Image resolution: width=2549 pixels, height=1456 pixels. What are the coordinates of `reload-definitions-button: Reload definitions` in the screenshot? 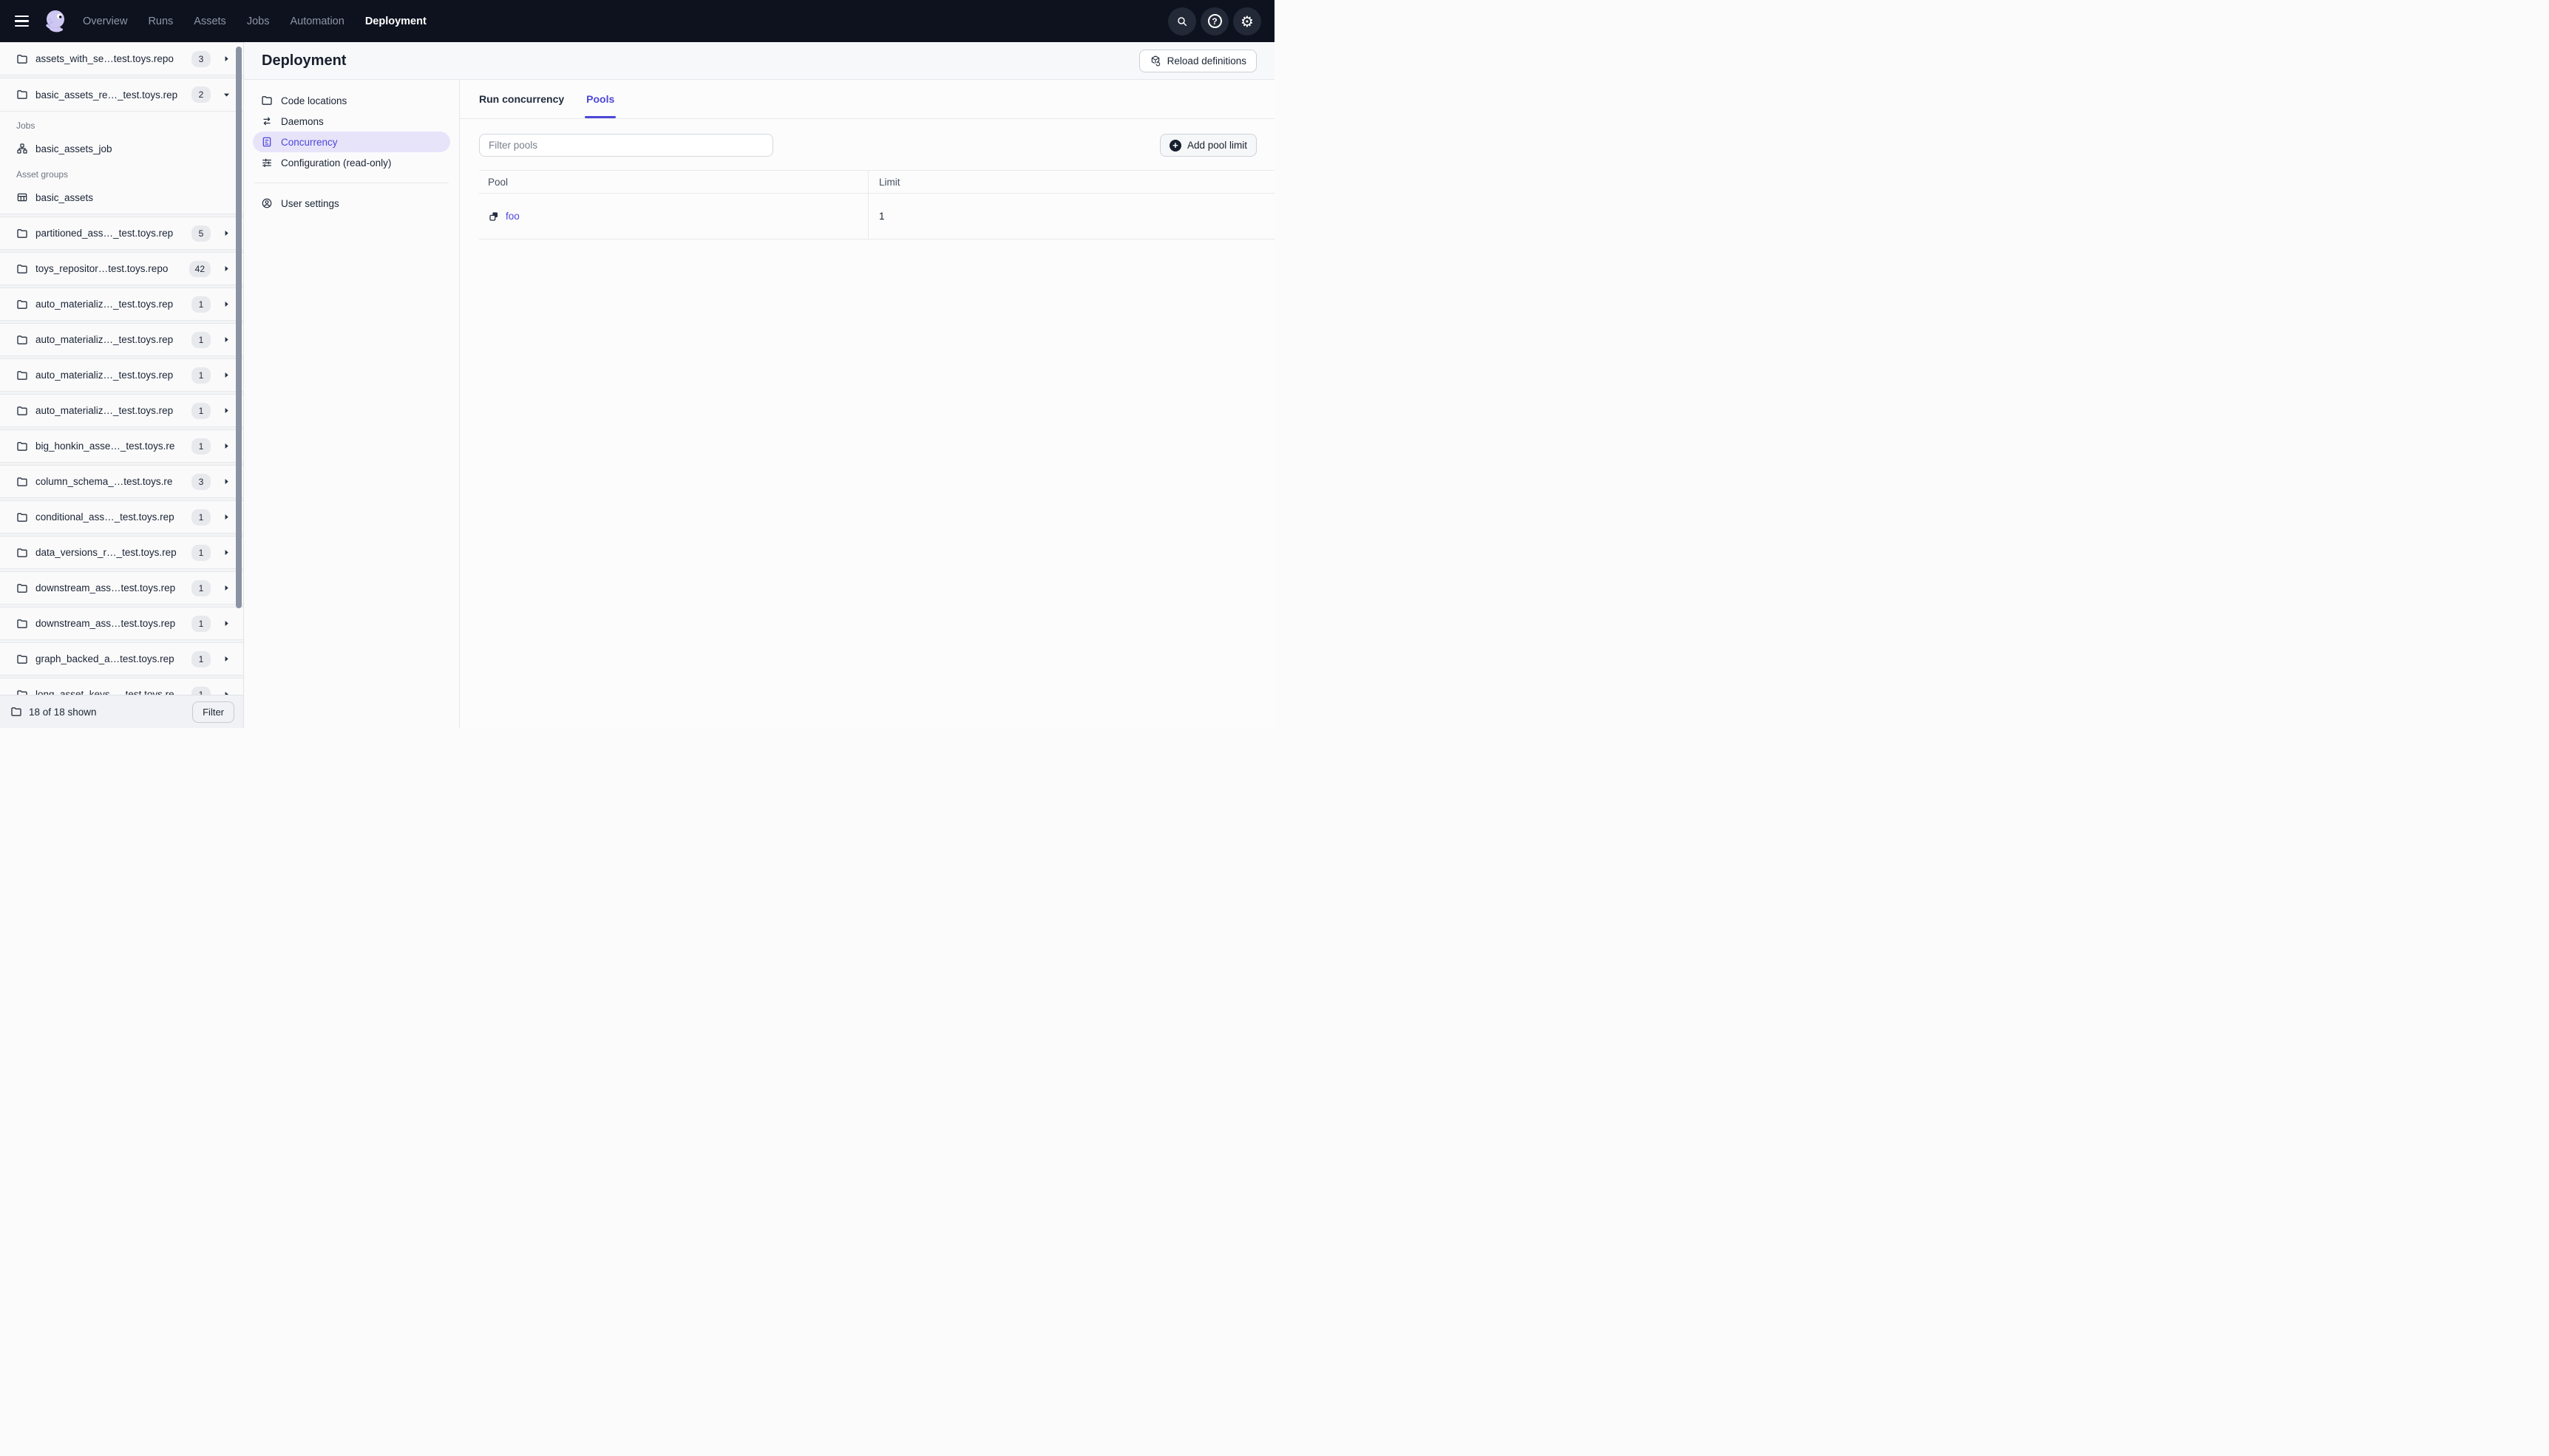 It's located at (1197, 61).